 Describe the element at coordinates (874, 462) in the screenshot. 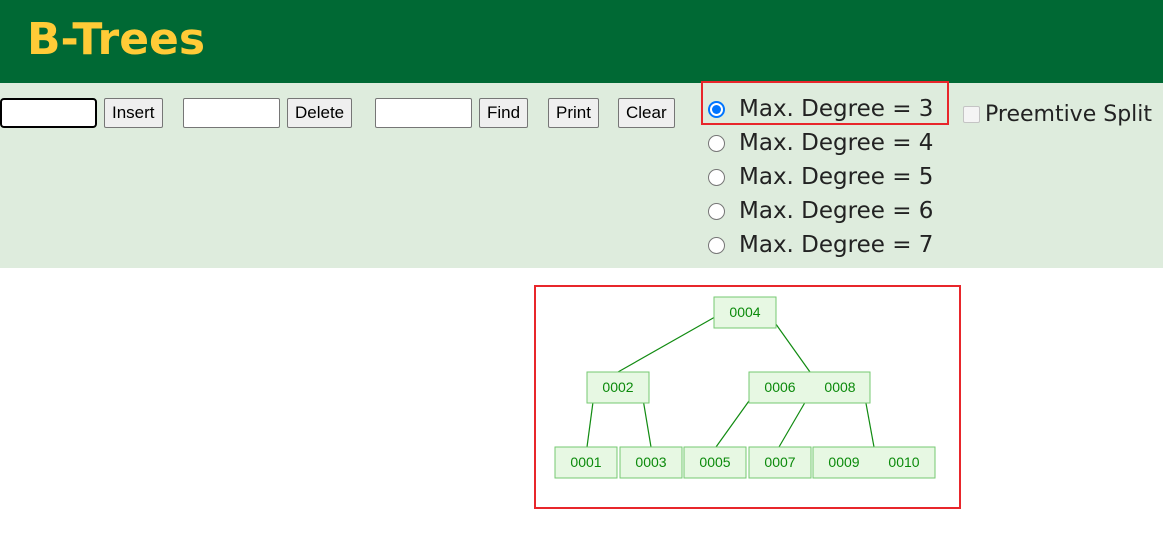

I see `tree-leaf-0009-0010: 0009 0010` at that location.